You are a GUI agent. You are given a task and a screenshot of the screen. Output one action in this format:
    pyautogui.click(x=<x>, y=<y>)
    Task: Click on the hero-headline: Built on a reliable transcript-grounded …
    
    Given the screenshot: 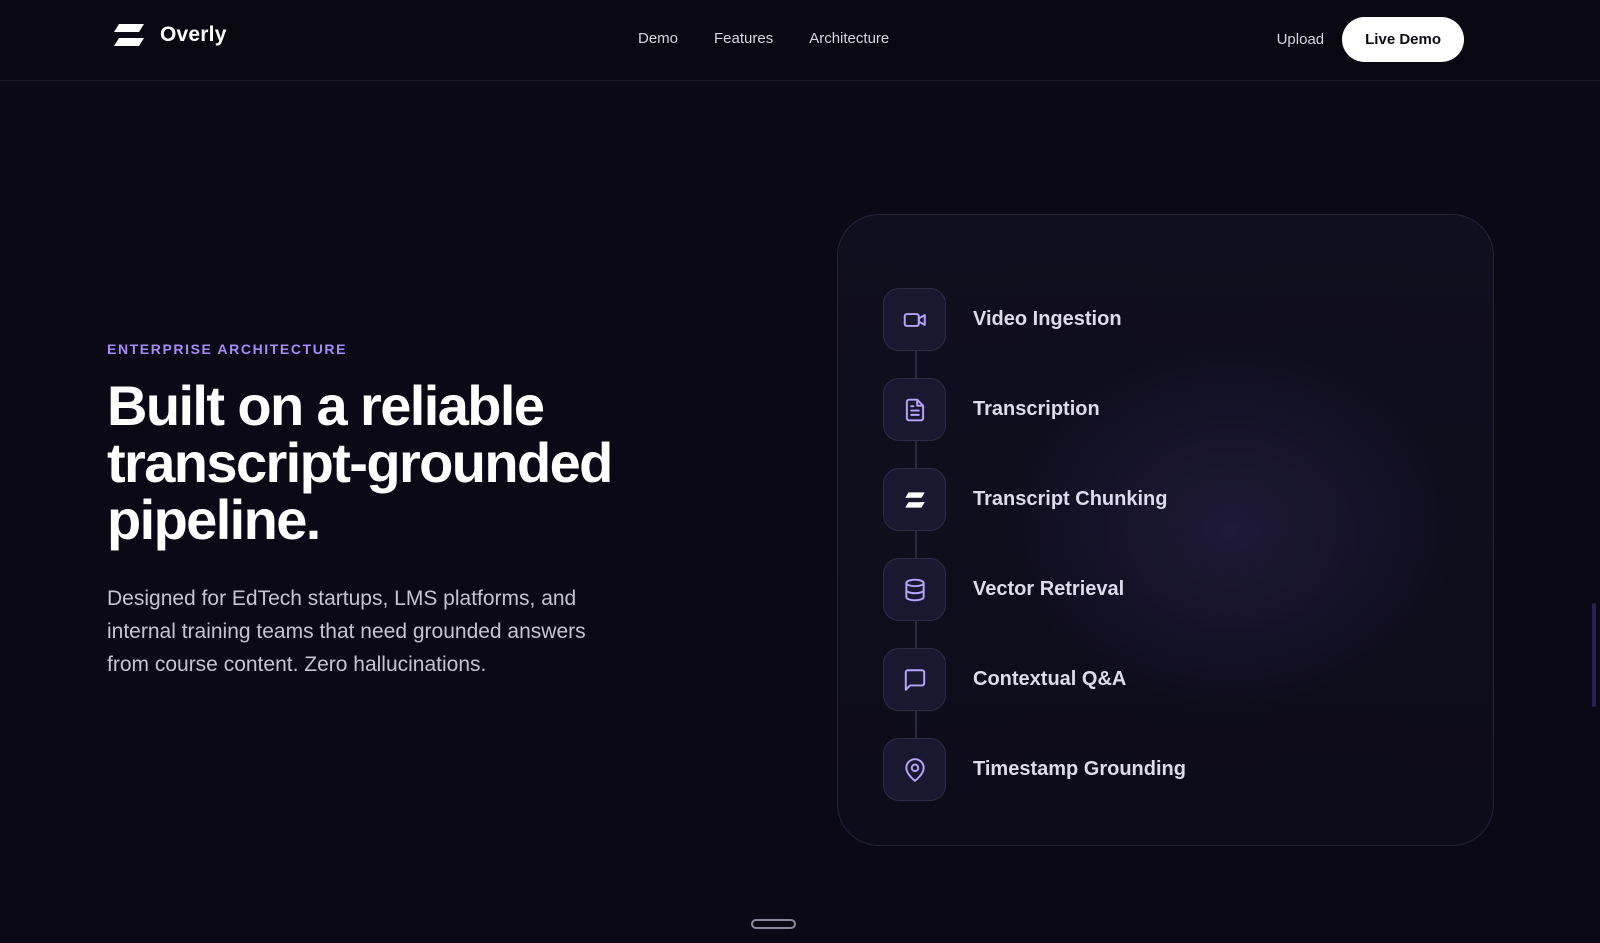 What is the action you would take?
    pyautogui.click(x=387, y=462)
    